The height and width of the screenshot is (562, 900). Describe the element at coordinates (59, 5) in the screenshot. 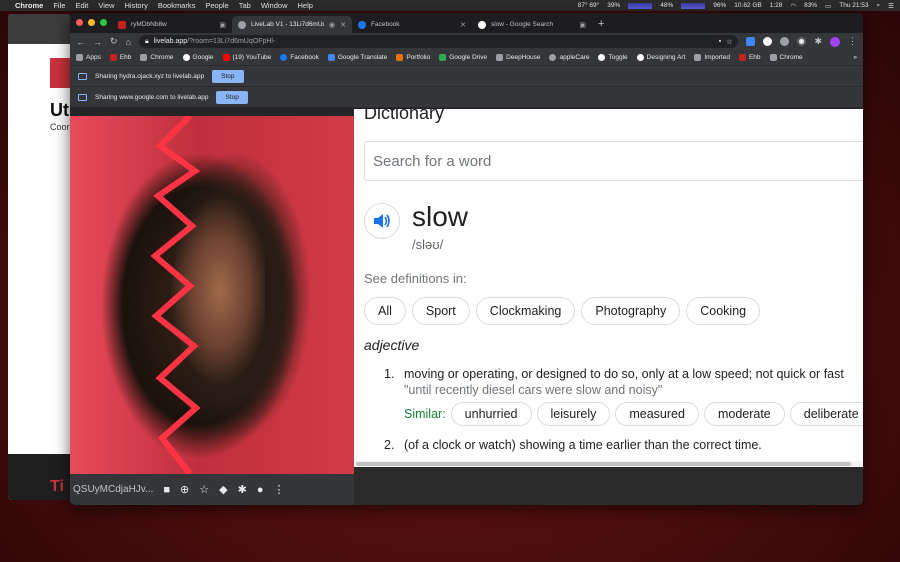

I see `menu-file: File` at that location.